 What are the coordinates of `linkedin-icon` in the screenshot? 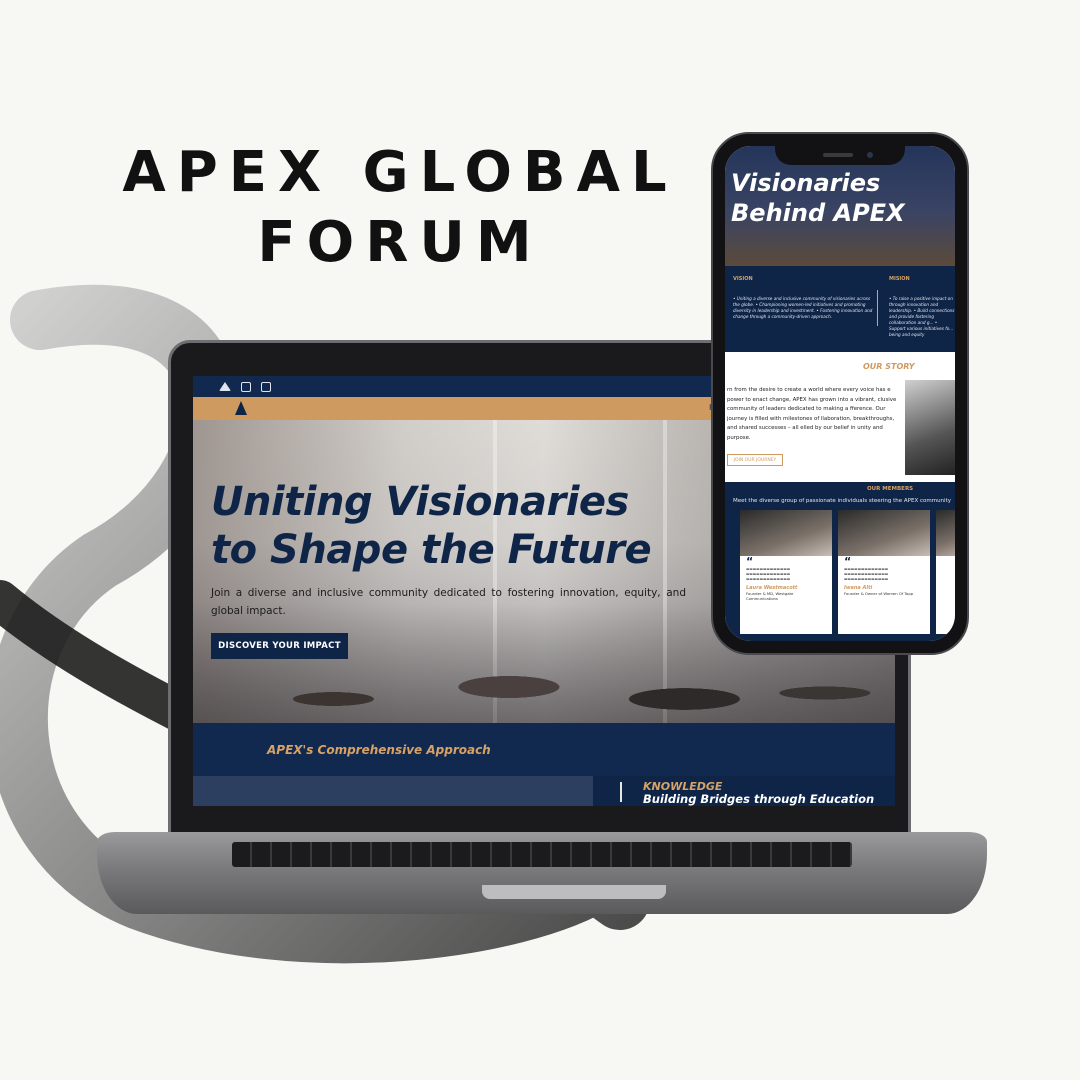 It's located at (266, 386).